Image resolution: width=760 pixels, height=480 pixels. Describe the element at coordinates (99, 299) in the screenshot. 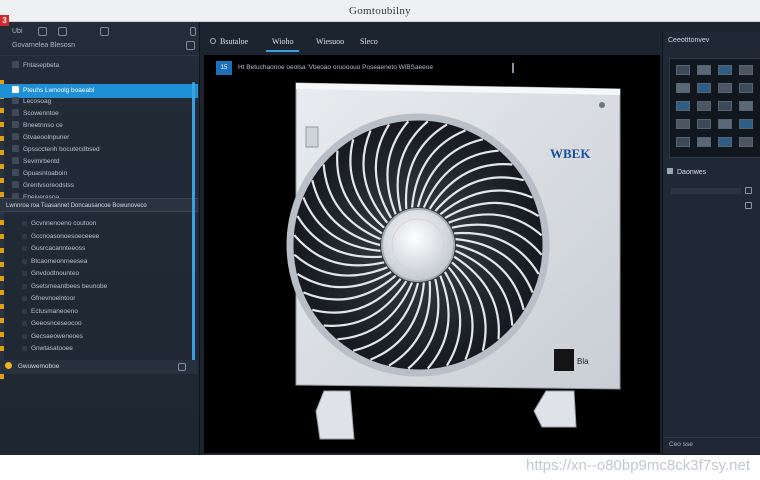

I see `sidebar-subitem: Gfnevnoelntoor` at that location.